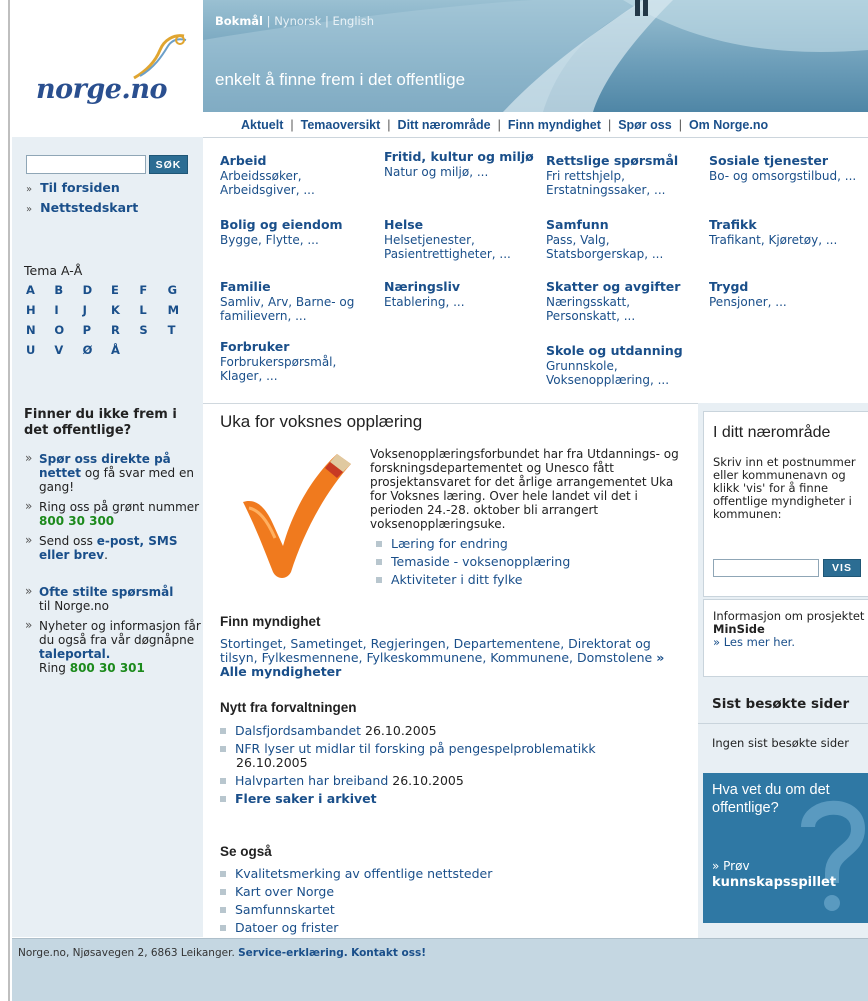 Image resolution: width=868 pixels, height=1001 pixels. What do you see at coordinates (733, 224) in the screenshot?
I see `topic-title-link: Trafikk` at bounding box center [733, 224].